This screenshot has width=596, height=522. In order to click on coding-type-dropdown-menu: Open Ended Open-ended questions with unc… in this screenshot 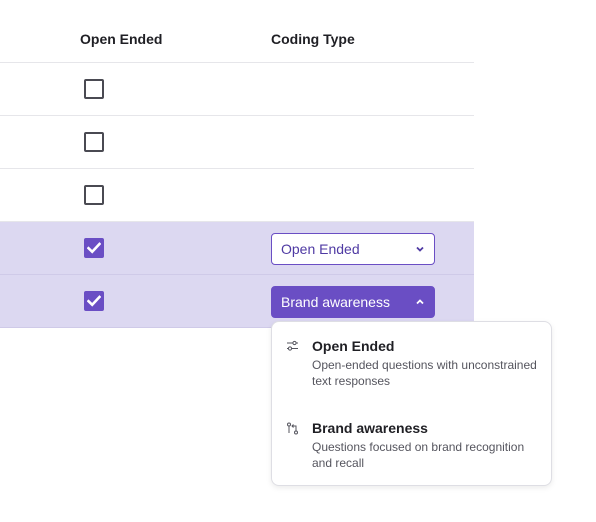, I will do `click(411, 403)`.